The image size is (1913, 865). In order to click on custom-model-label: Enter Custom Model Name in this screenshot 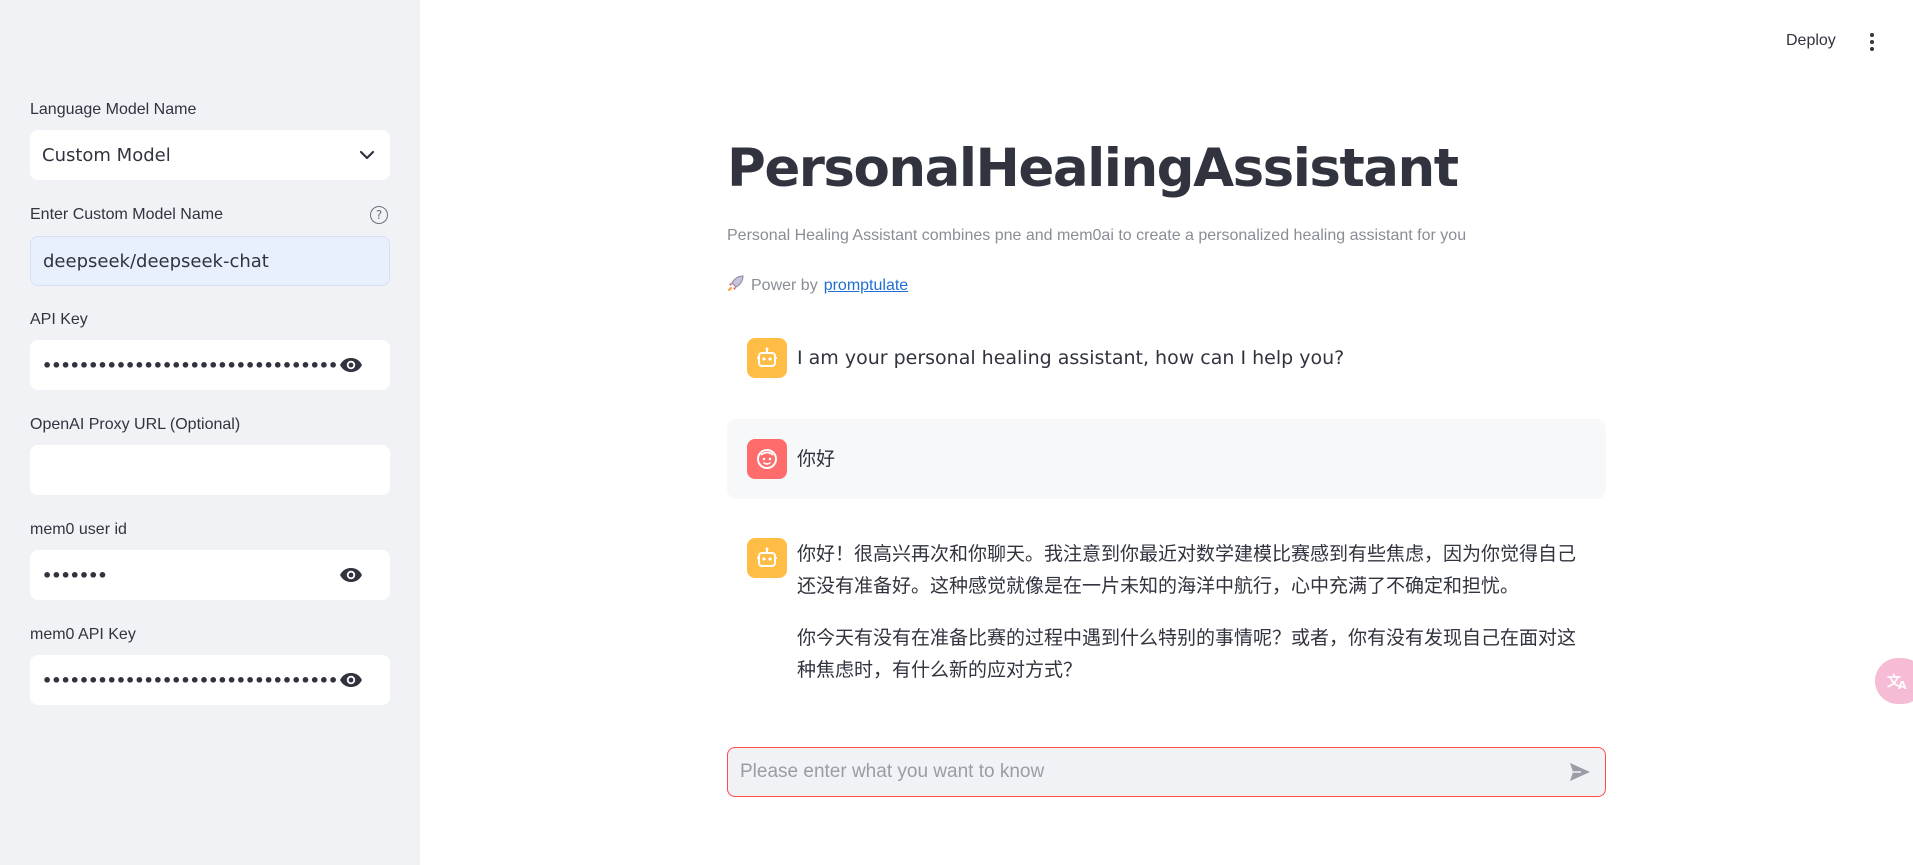, I will do `click(126, 214)`.